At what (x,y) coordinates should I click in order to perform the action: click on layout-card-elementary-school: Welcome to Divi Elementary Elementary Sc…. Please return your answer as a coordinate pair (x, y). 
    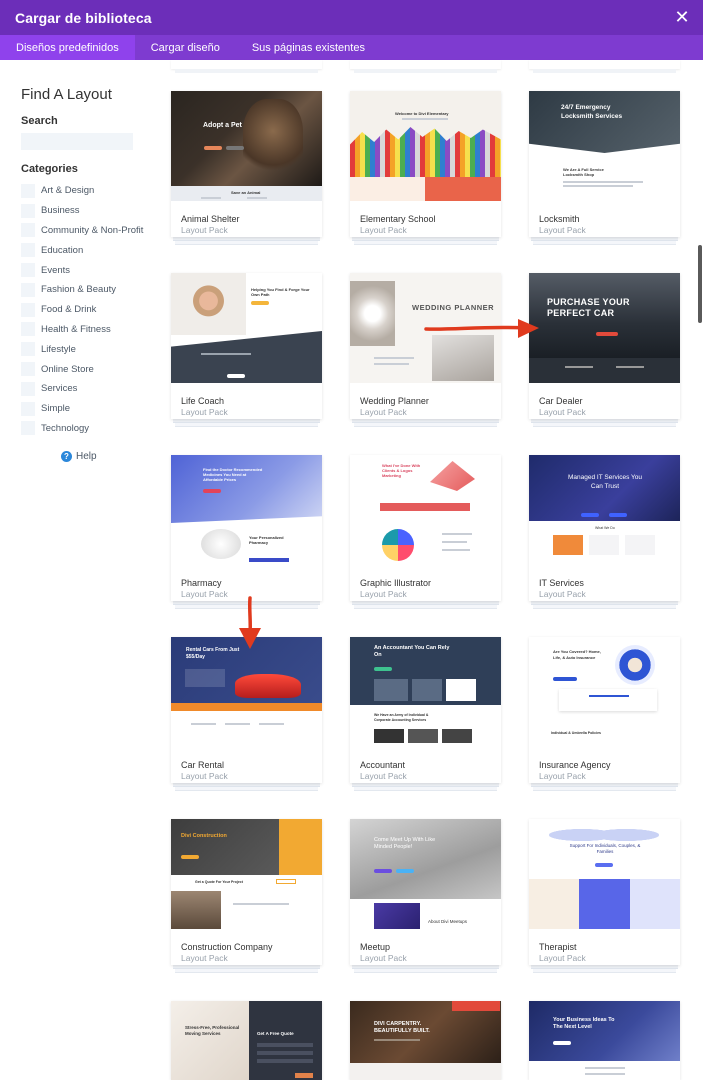
    Looking at the image, I should click on (425, 168).